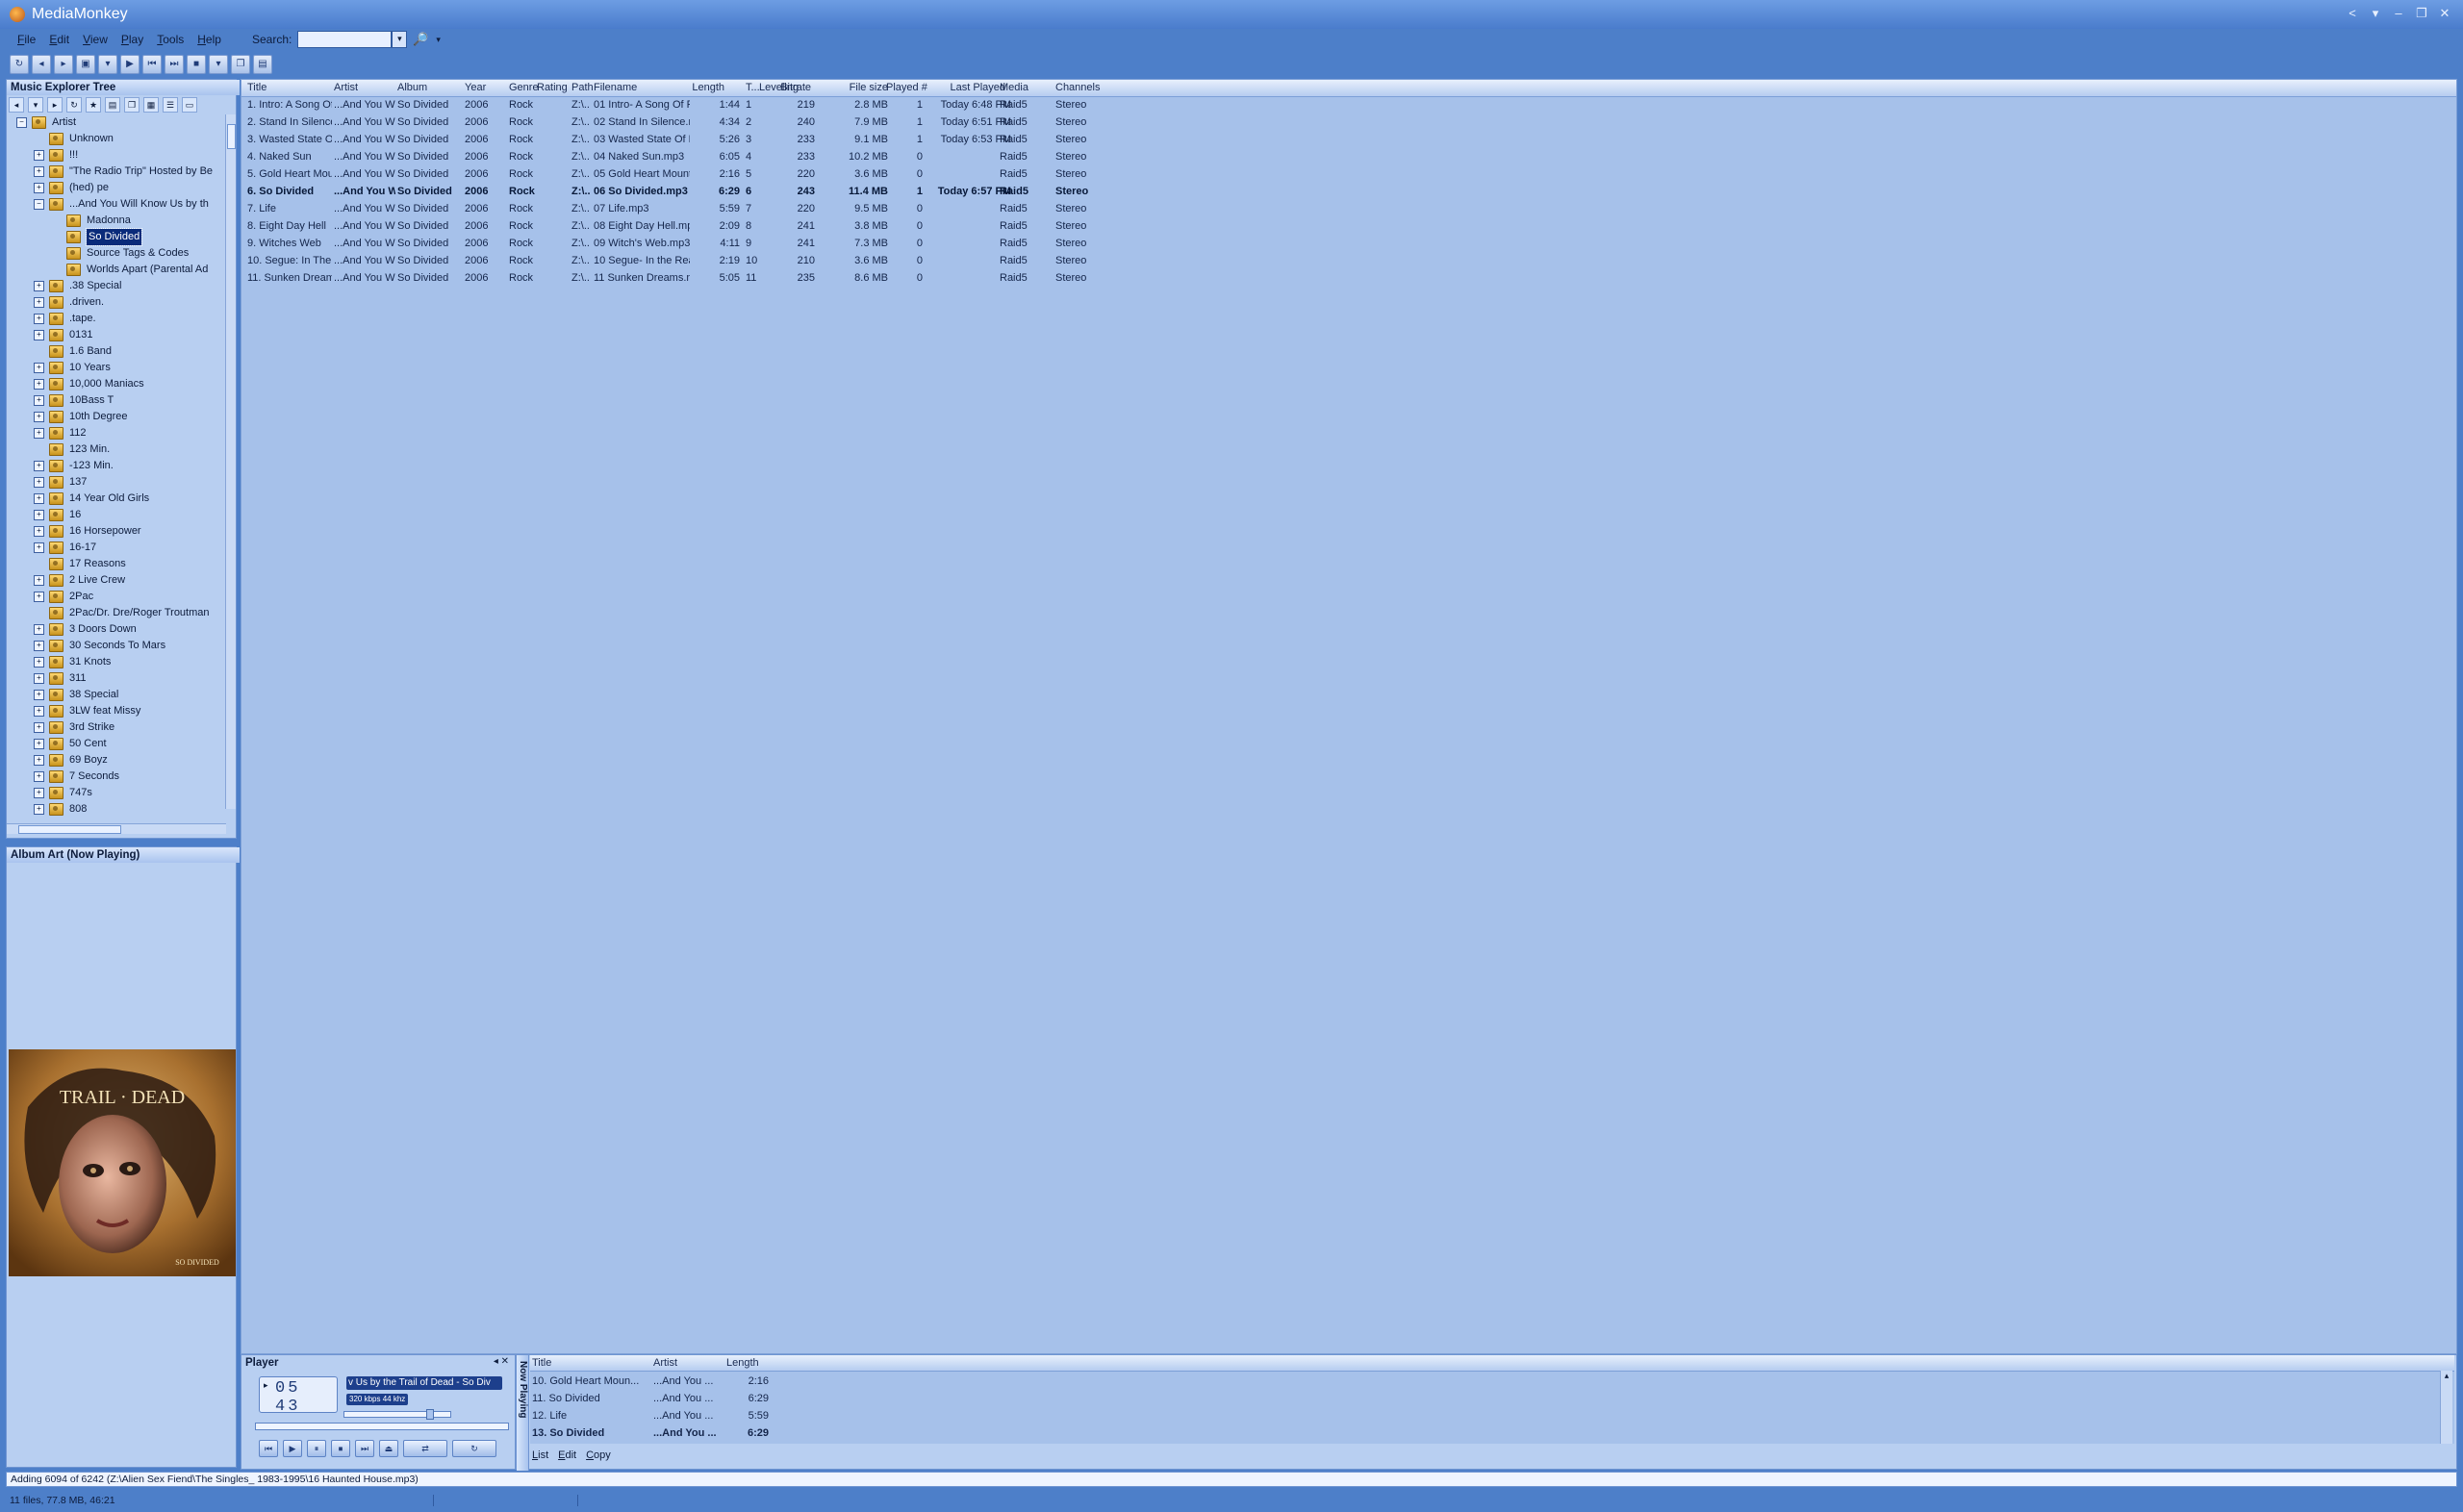  I want to click on tree-item: + .38 Special, so click(77, 286).